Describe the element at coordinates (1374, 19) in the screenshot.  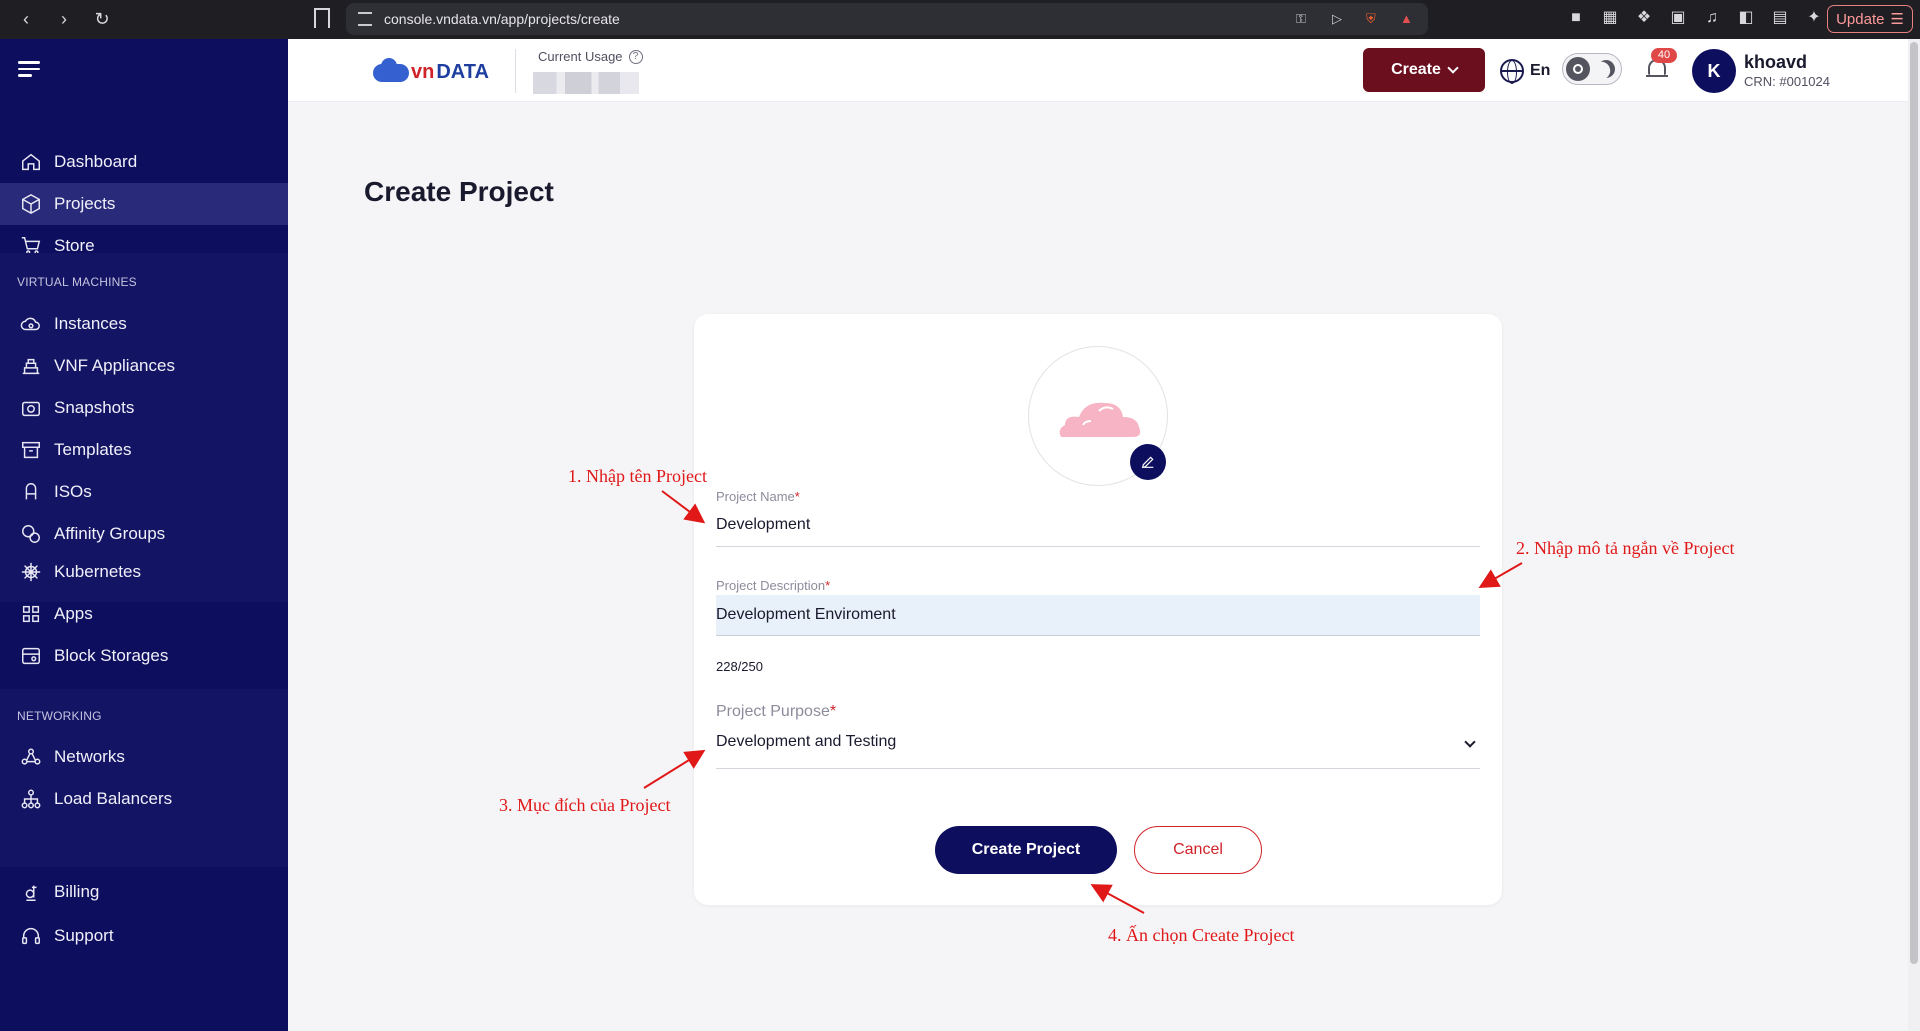
I see `brave-shield-icon: ⛨` at that location.